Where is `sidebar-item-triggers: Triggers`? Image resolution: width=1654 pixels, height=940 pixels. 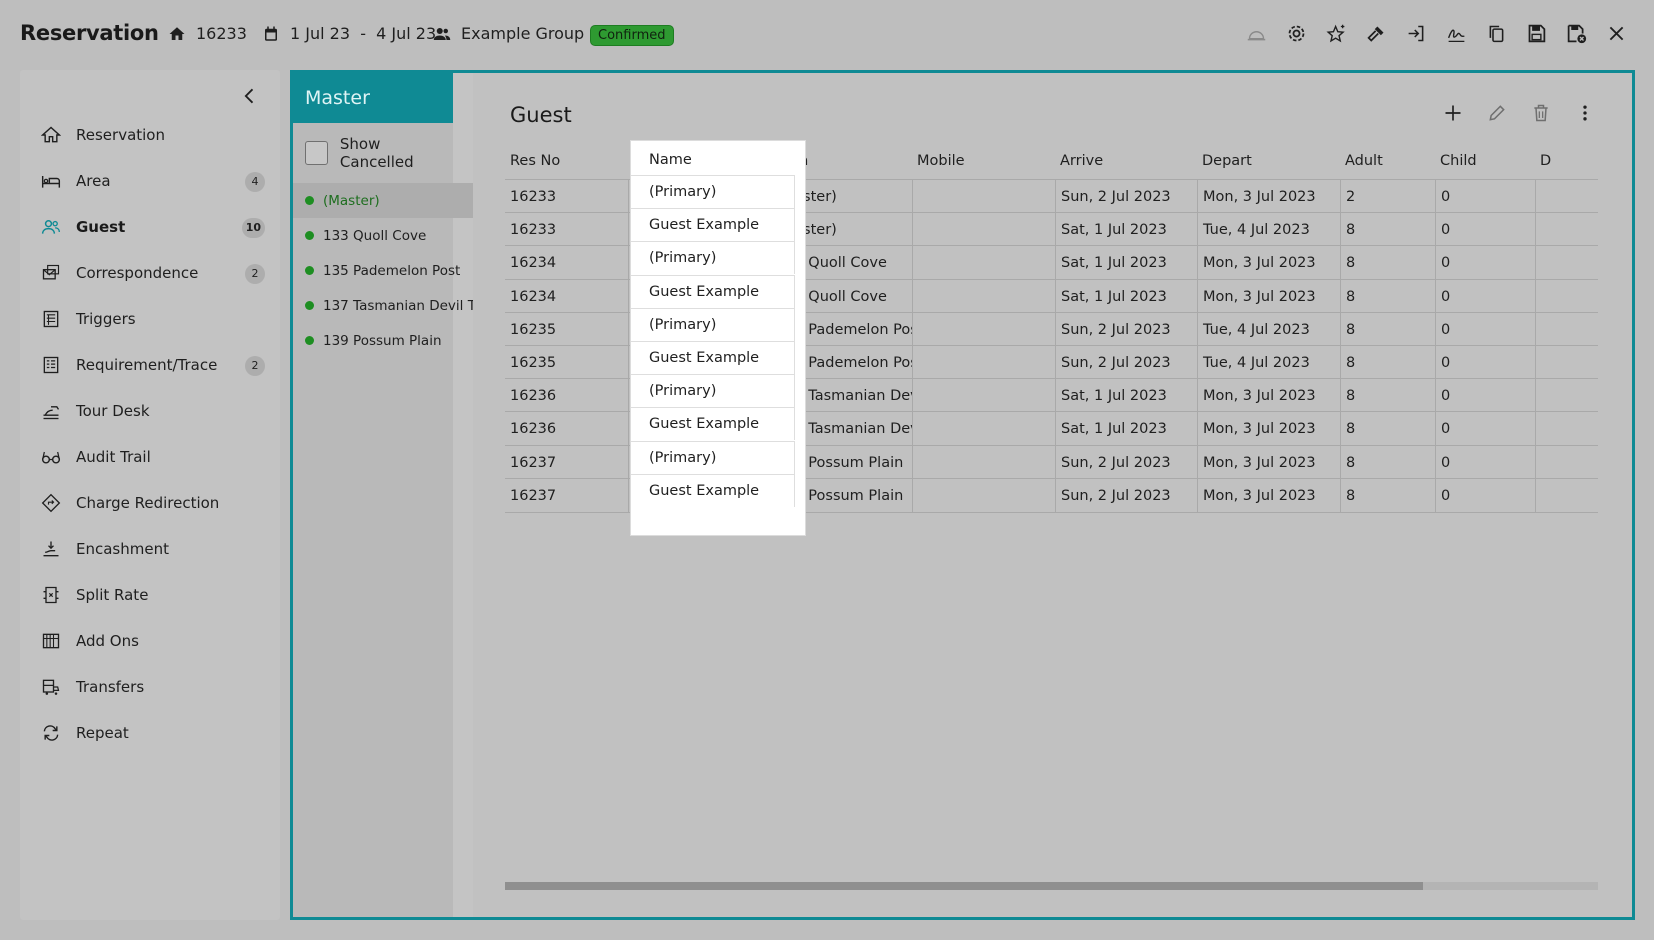 sidebar-item-triggers: Triggers is located at coordinates (152, 319).